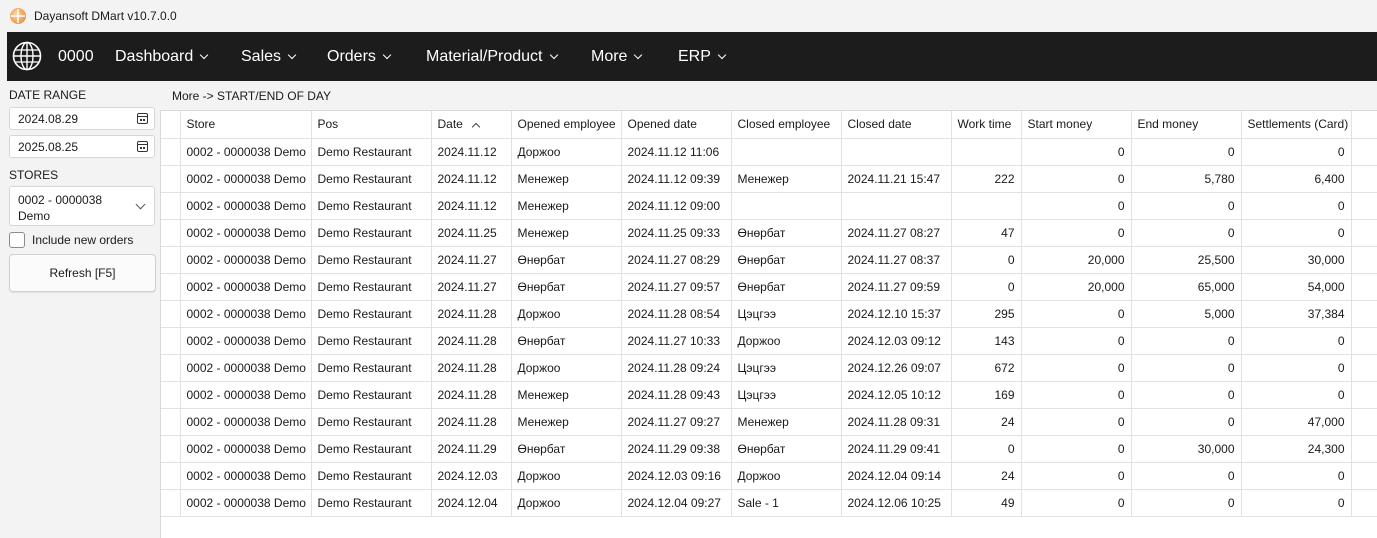 The height and width of the screenshot is (538, 1377). What do you see at coordinates (269, 57) in the screenshot?
I see `nav-sales: Sales` at bounding box center [269, 57].